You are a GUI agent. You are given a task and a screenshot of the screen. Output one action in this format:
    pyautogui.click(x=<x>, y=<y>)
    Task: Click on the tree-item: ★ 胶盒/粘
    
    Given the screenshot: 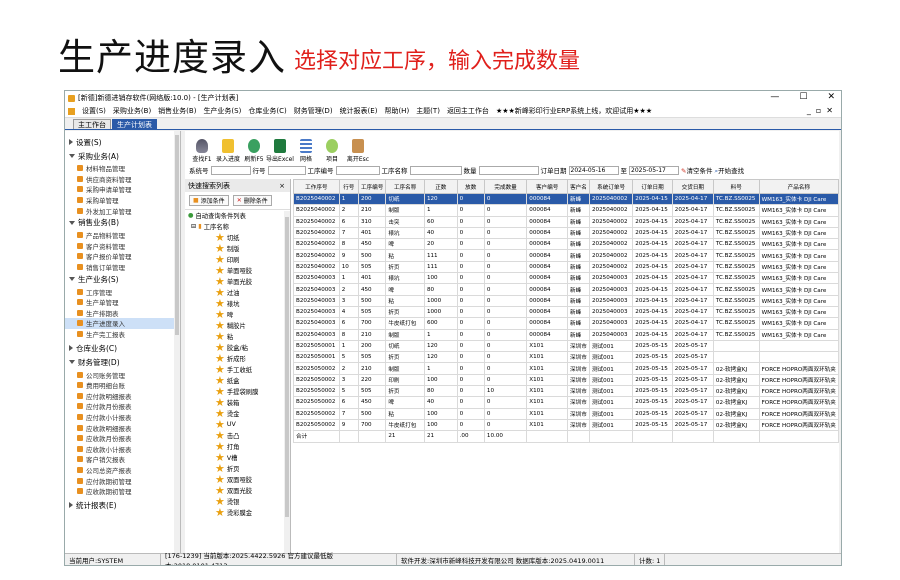 What is the action you would take?
    pyautogui.click(x=252, y=347)
    